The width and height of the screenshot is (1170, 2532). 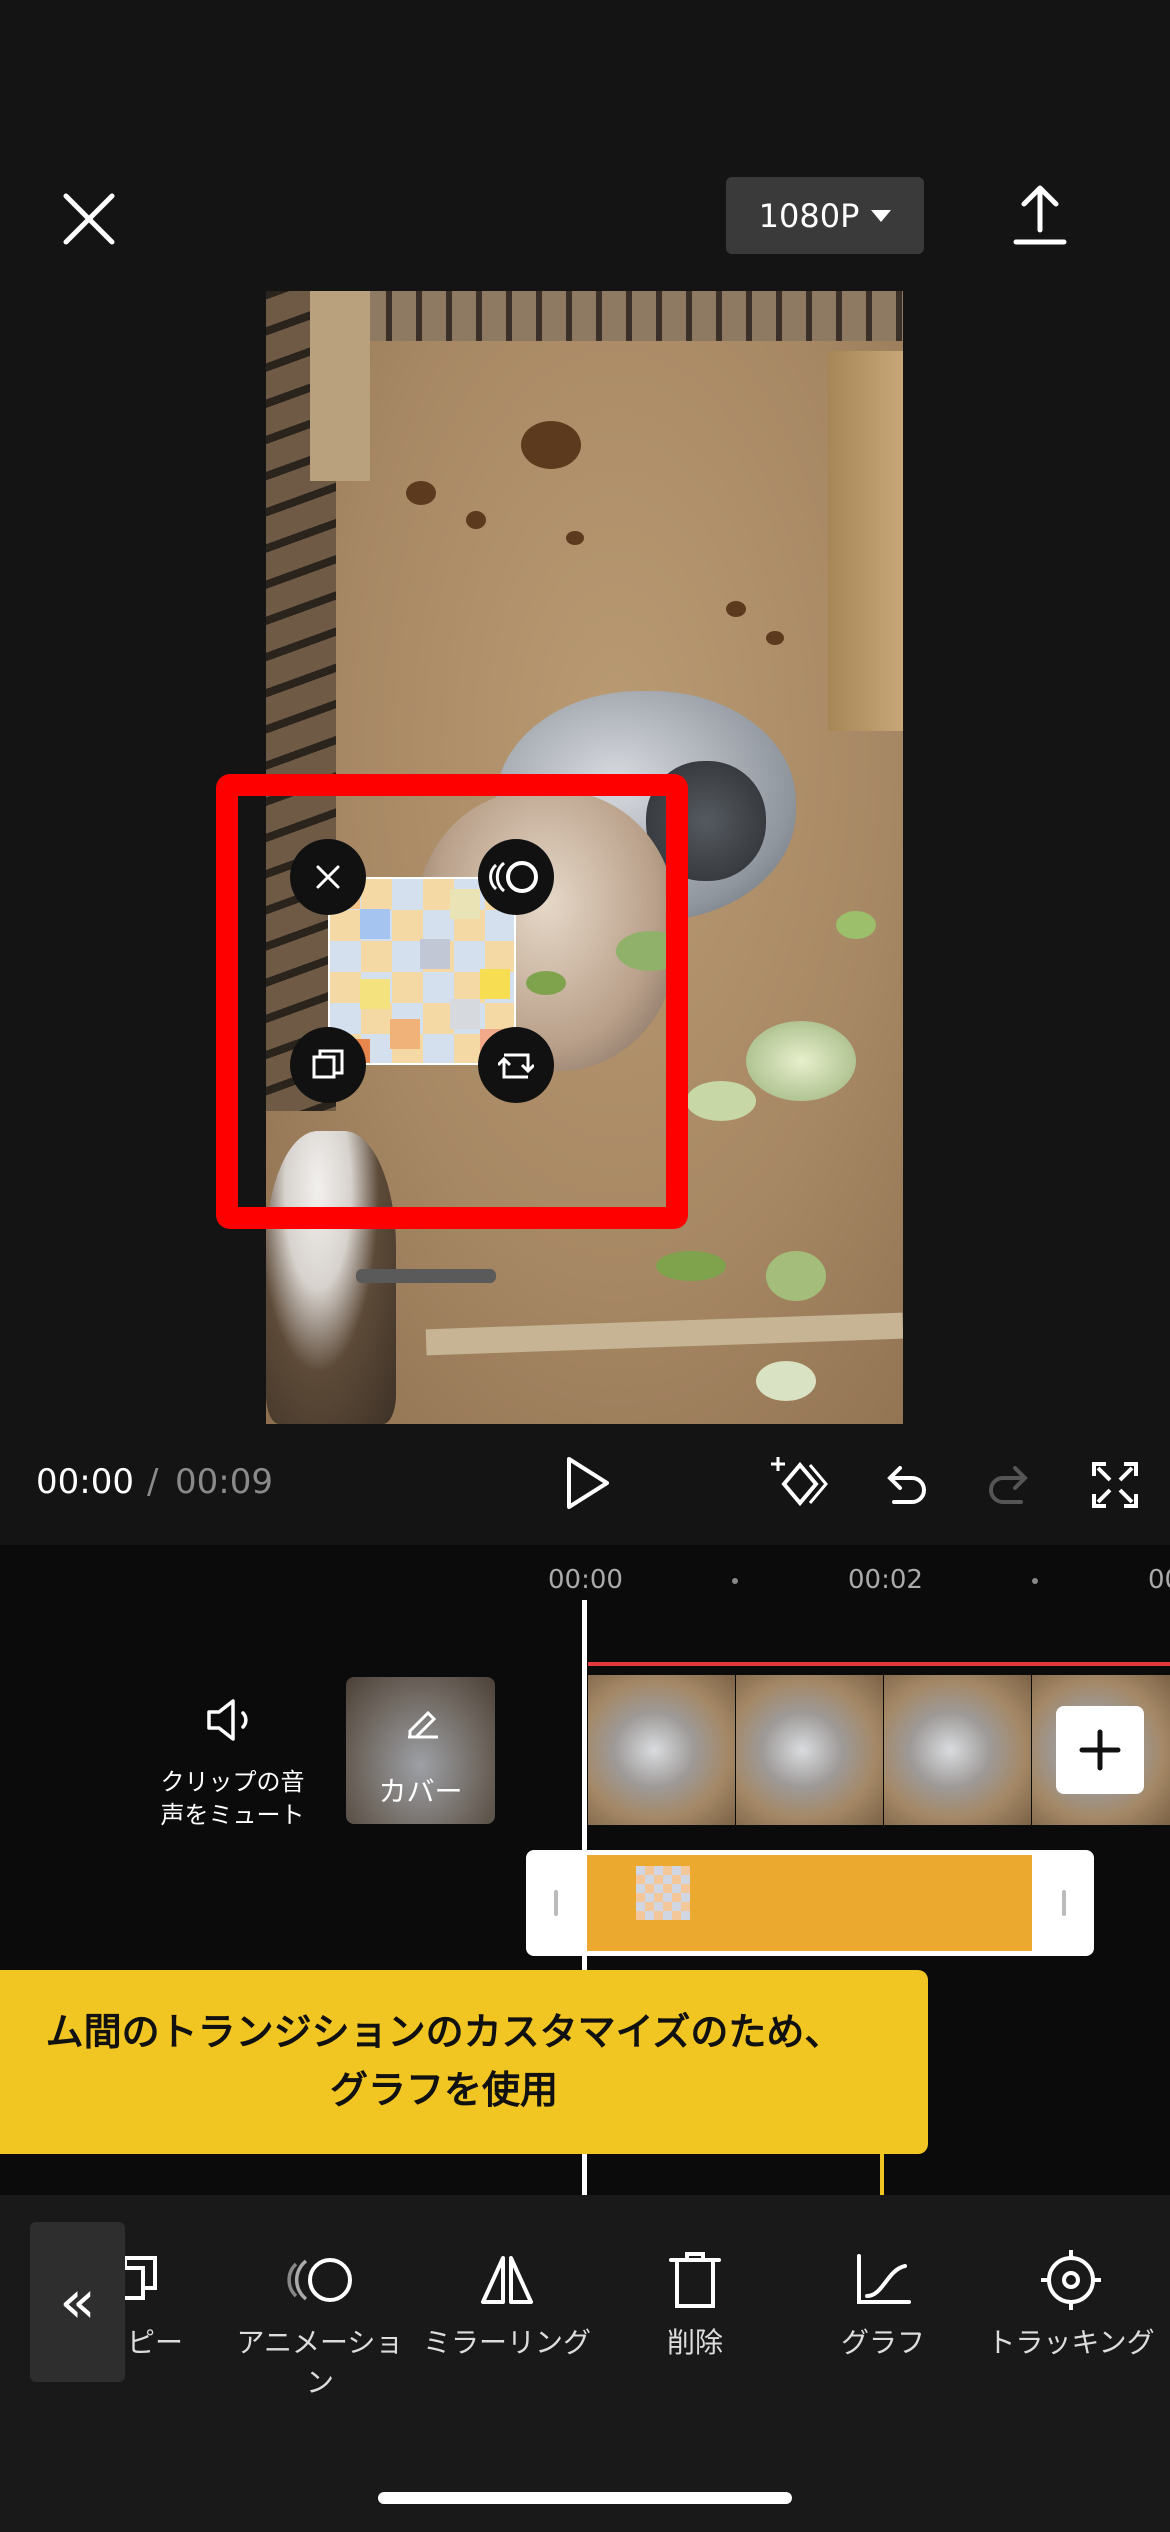 What do you see at coordinates (1115, 1485) in the screenshot?
I see `fullscreen-icon` at bounding box center [1115, 1485].